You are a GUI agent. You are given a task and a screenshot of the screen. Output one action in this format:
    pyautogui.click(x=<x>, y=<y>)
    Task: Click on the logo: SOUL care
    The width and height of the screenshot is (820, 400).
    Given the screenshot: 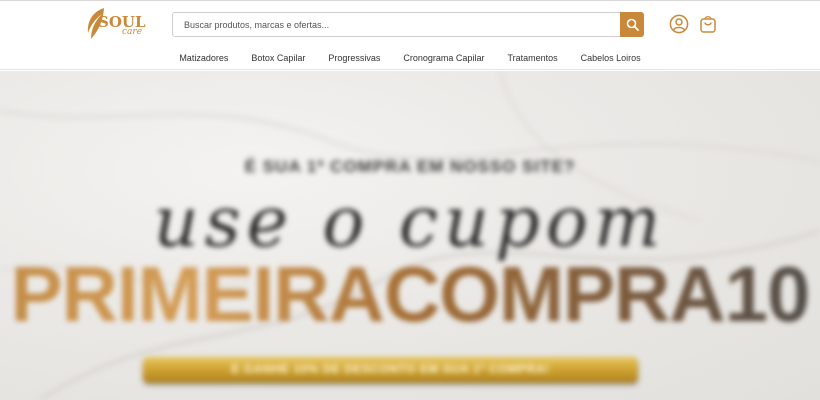 What is the action you would take?
    pyautogui.click(x=116, y=24)
    